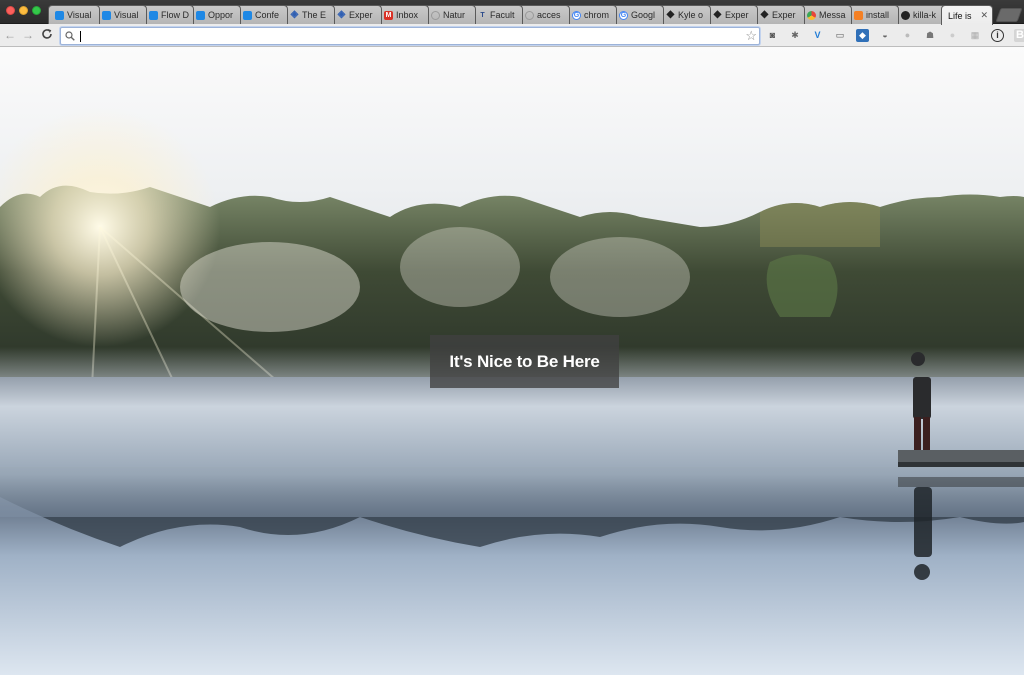  I want to click on b-extension-icon: B, so click(1018, 35).